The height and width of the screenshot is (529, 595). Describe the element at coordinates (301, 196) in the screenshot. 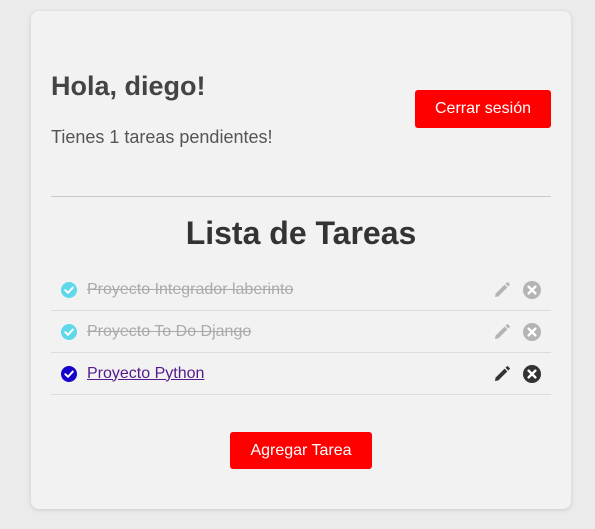

I see `divider` at that location.